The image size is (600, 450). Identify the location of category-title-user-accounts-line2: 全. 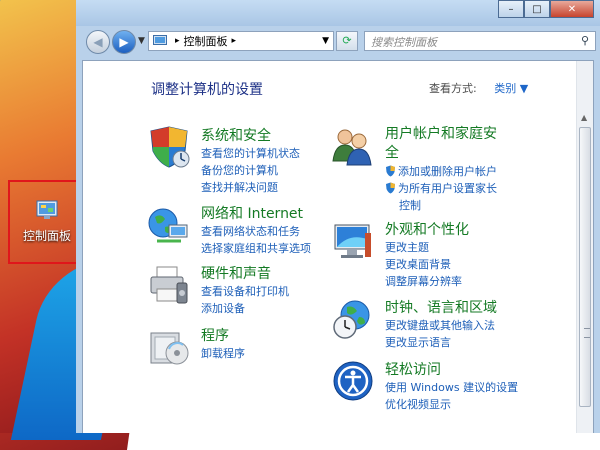
(392, 153).